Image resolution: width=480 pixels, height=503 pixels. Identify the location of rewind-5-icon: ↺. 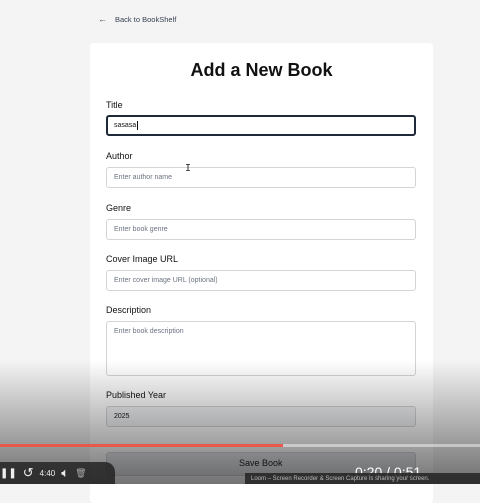
(28, 473).